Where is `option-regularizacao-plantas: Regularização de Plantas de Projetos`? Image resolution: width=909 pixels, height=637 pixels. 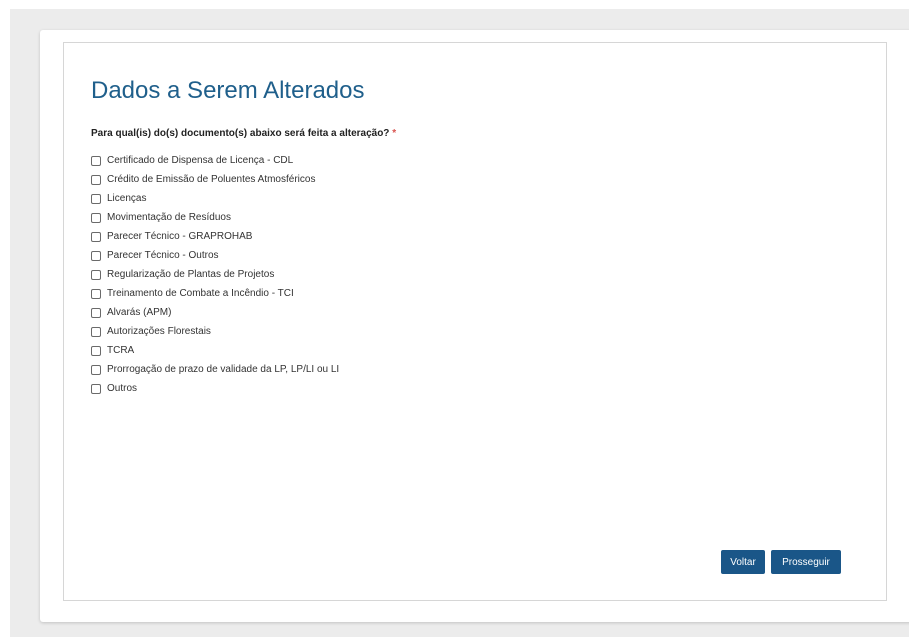
option-regularizacao-plantas: Regularização de Plantas de Projetos is located at coordinates (215, 274).